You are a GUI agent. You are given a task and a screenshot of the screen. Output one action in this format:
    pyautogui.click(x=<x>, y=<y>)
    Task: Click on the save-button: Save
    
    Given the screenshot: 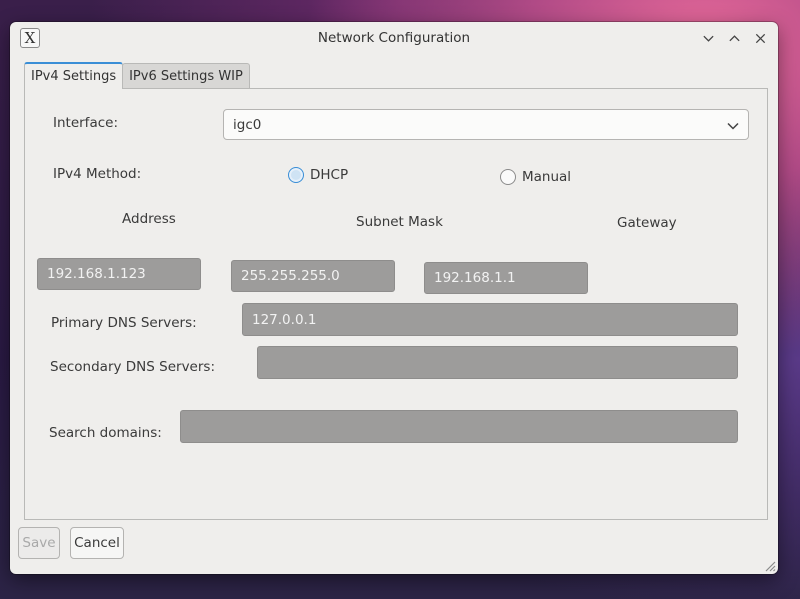 What is the action you would take?
    pyautogui.click(x=39, y=543)
    